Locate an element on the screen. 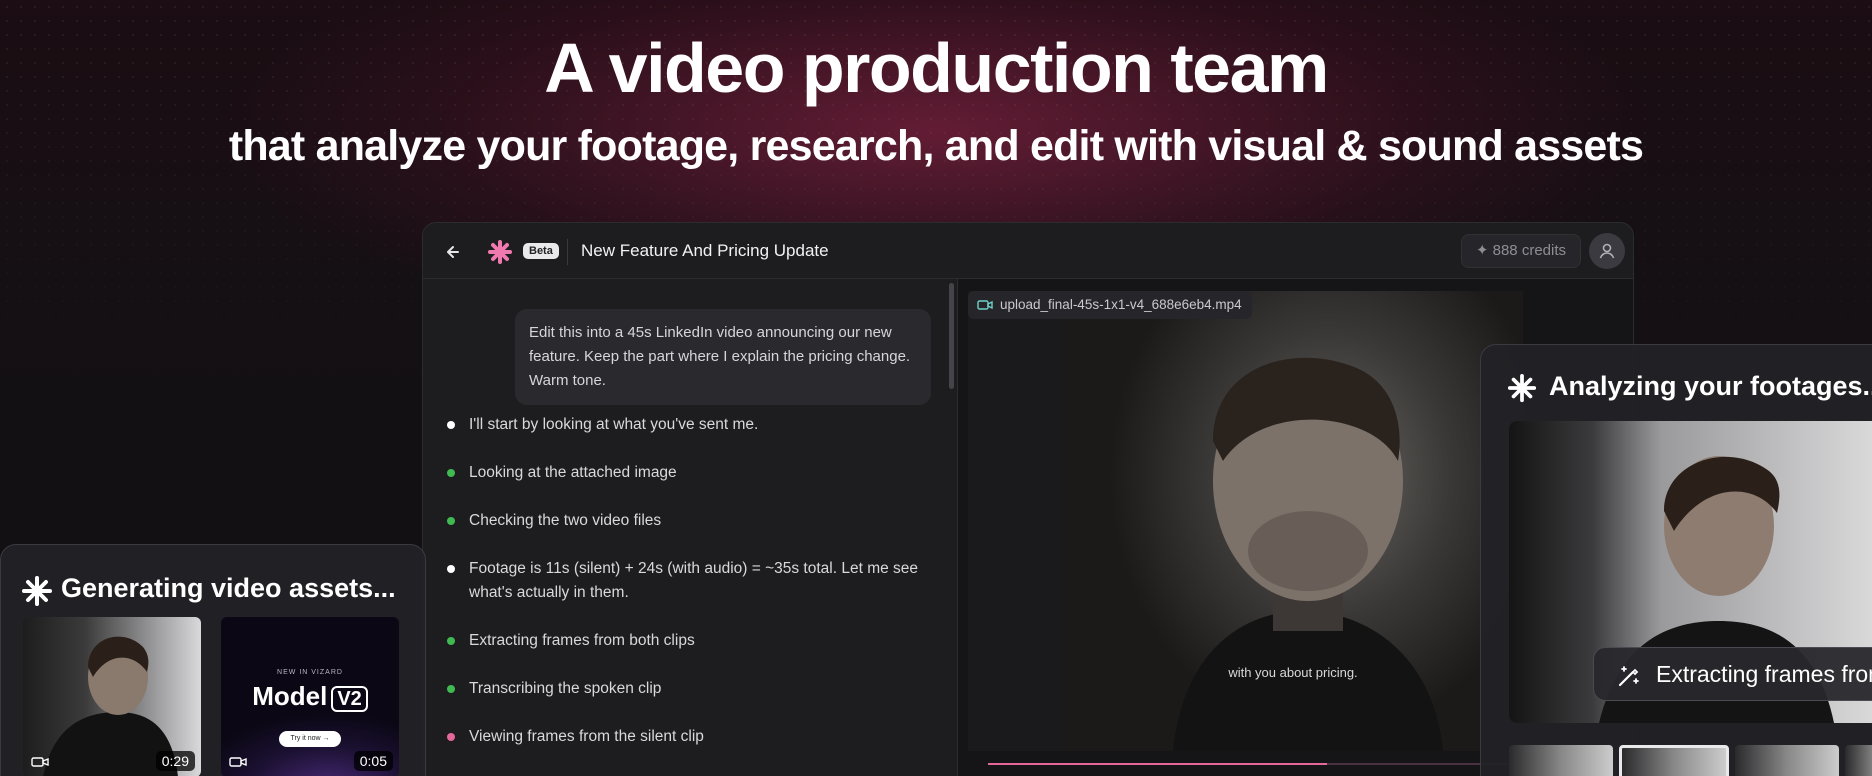 The height and width of the screenshot is (776, 1872). sparkle-icon: ✦ is located at coordinates (1484, 250).